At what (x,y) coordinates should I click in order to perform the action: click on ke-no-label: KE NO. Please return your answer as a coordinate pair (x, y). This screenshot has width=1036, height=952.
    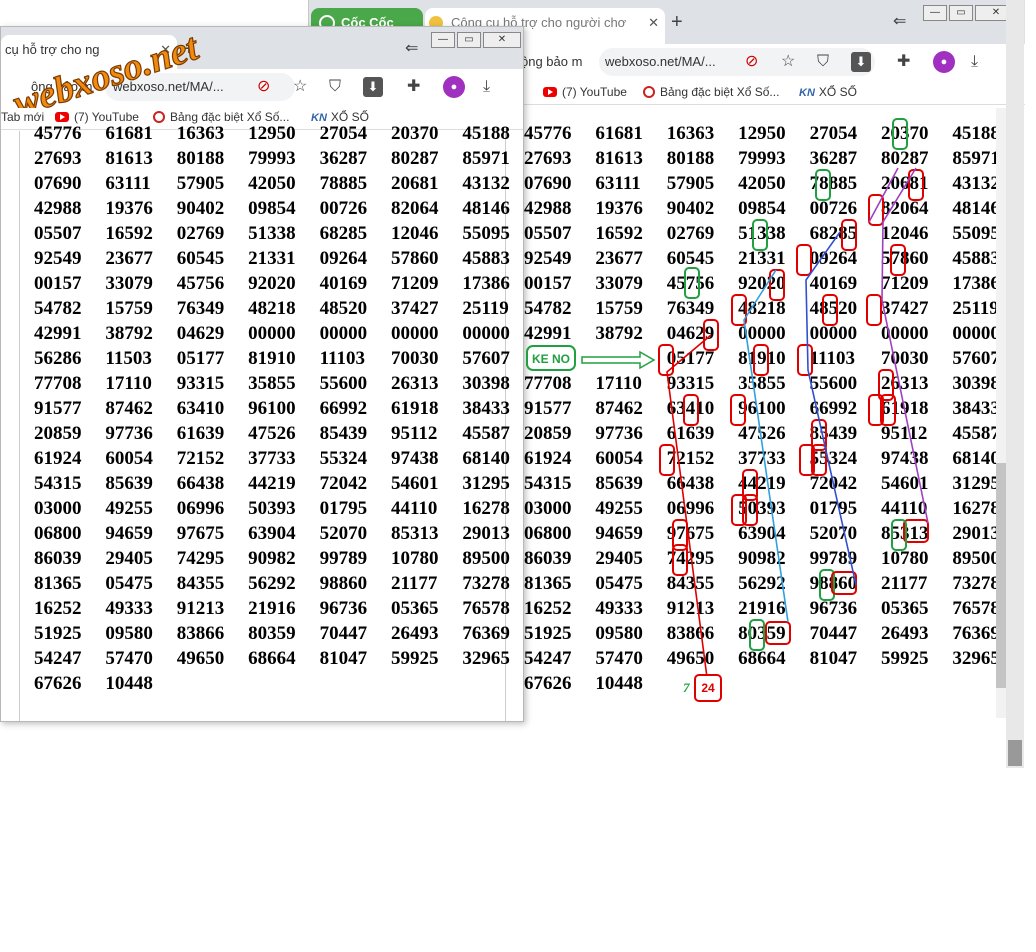
    Looking at the image, I should click on (551, 359).